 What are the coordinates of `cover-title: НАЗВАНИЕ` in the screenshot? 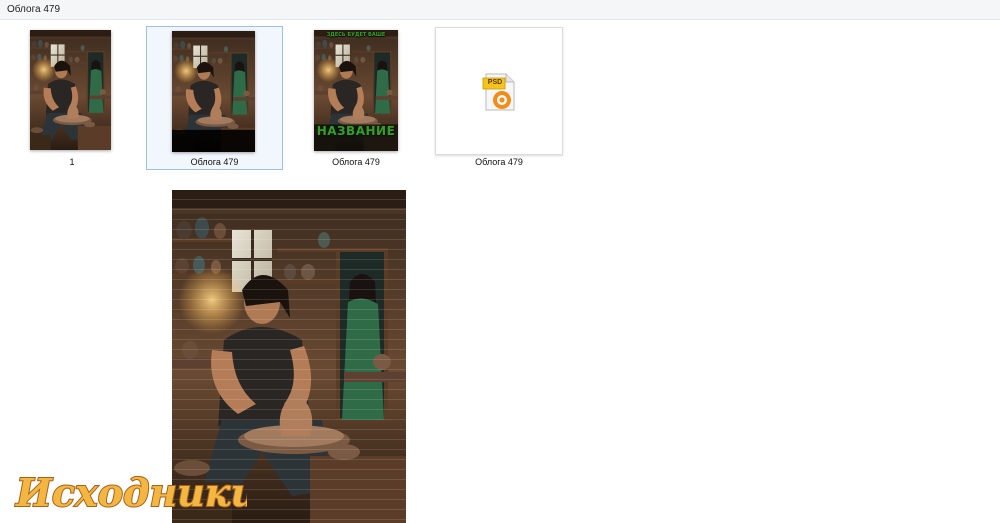 It's located at (356, 131).